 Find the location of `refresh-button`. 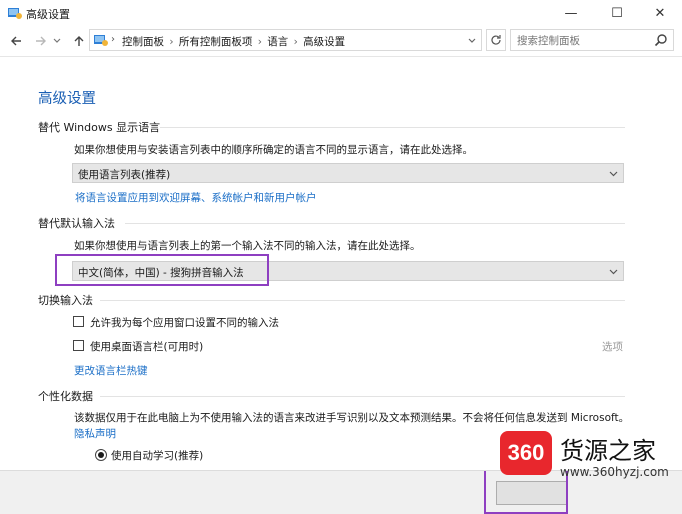

refresh-button is located at coordinates (496, 40).